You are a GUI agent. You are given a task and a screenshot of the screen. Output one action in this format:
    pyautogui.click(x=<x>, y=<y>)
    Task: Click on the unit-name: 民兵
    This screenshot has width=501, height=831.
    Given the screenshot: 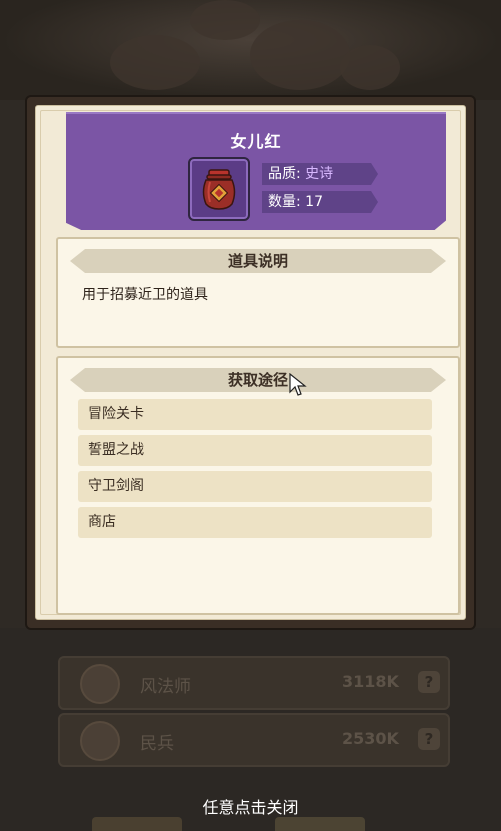 What is the action you would take?
    pyautogui.click(x=157, y=744)
    